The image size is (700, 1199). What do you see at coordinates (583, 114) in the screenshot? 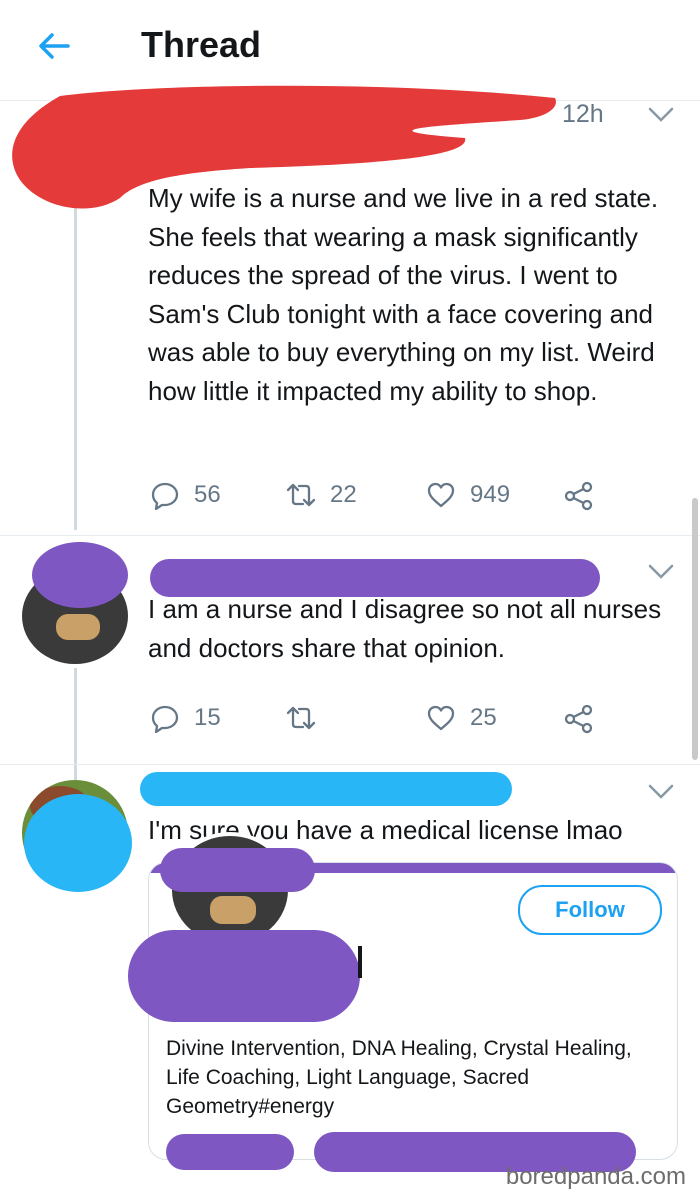
I see `tweet-timestamp: 12h` at bounding box center [583, 114].